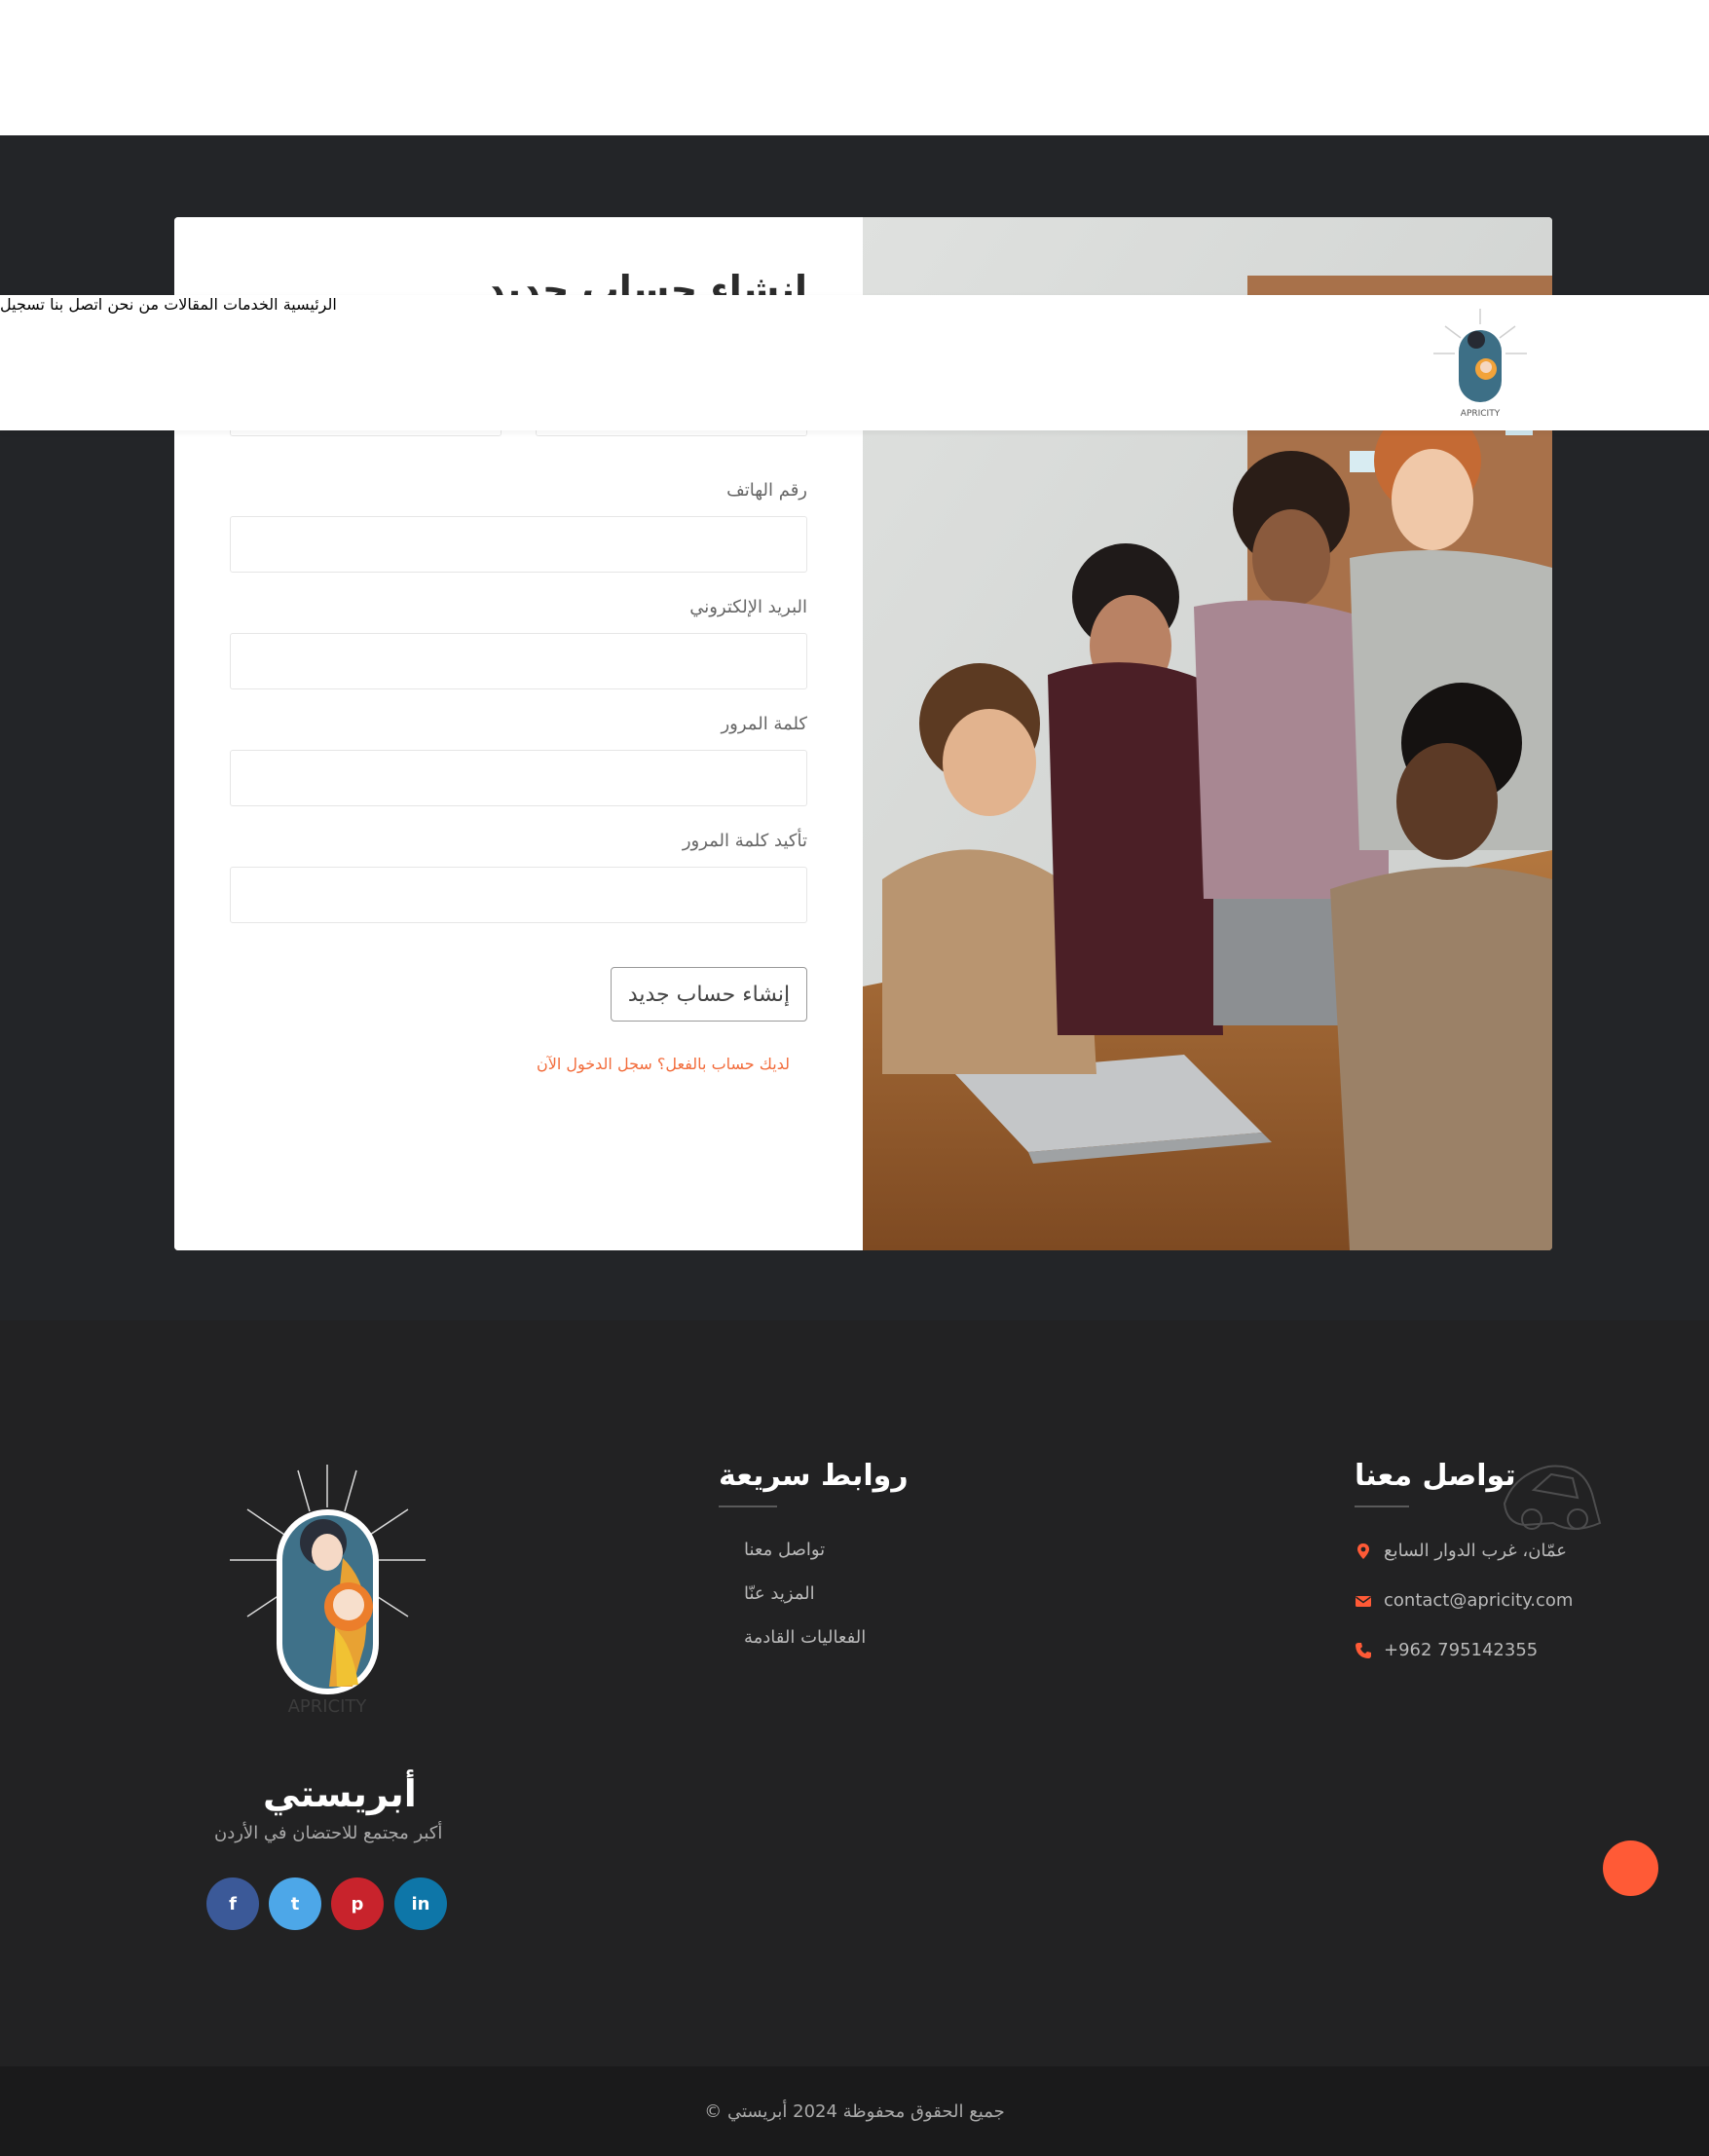 This screenshot has width=1709, height=2156. What do you see at coordinates (1363, 1650) in the screenshot?
I see `phone-icon` at bounding box center [1363, 1650].